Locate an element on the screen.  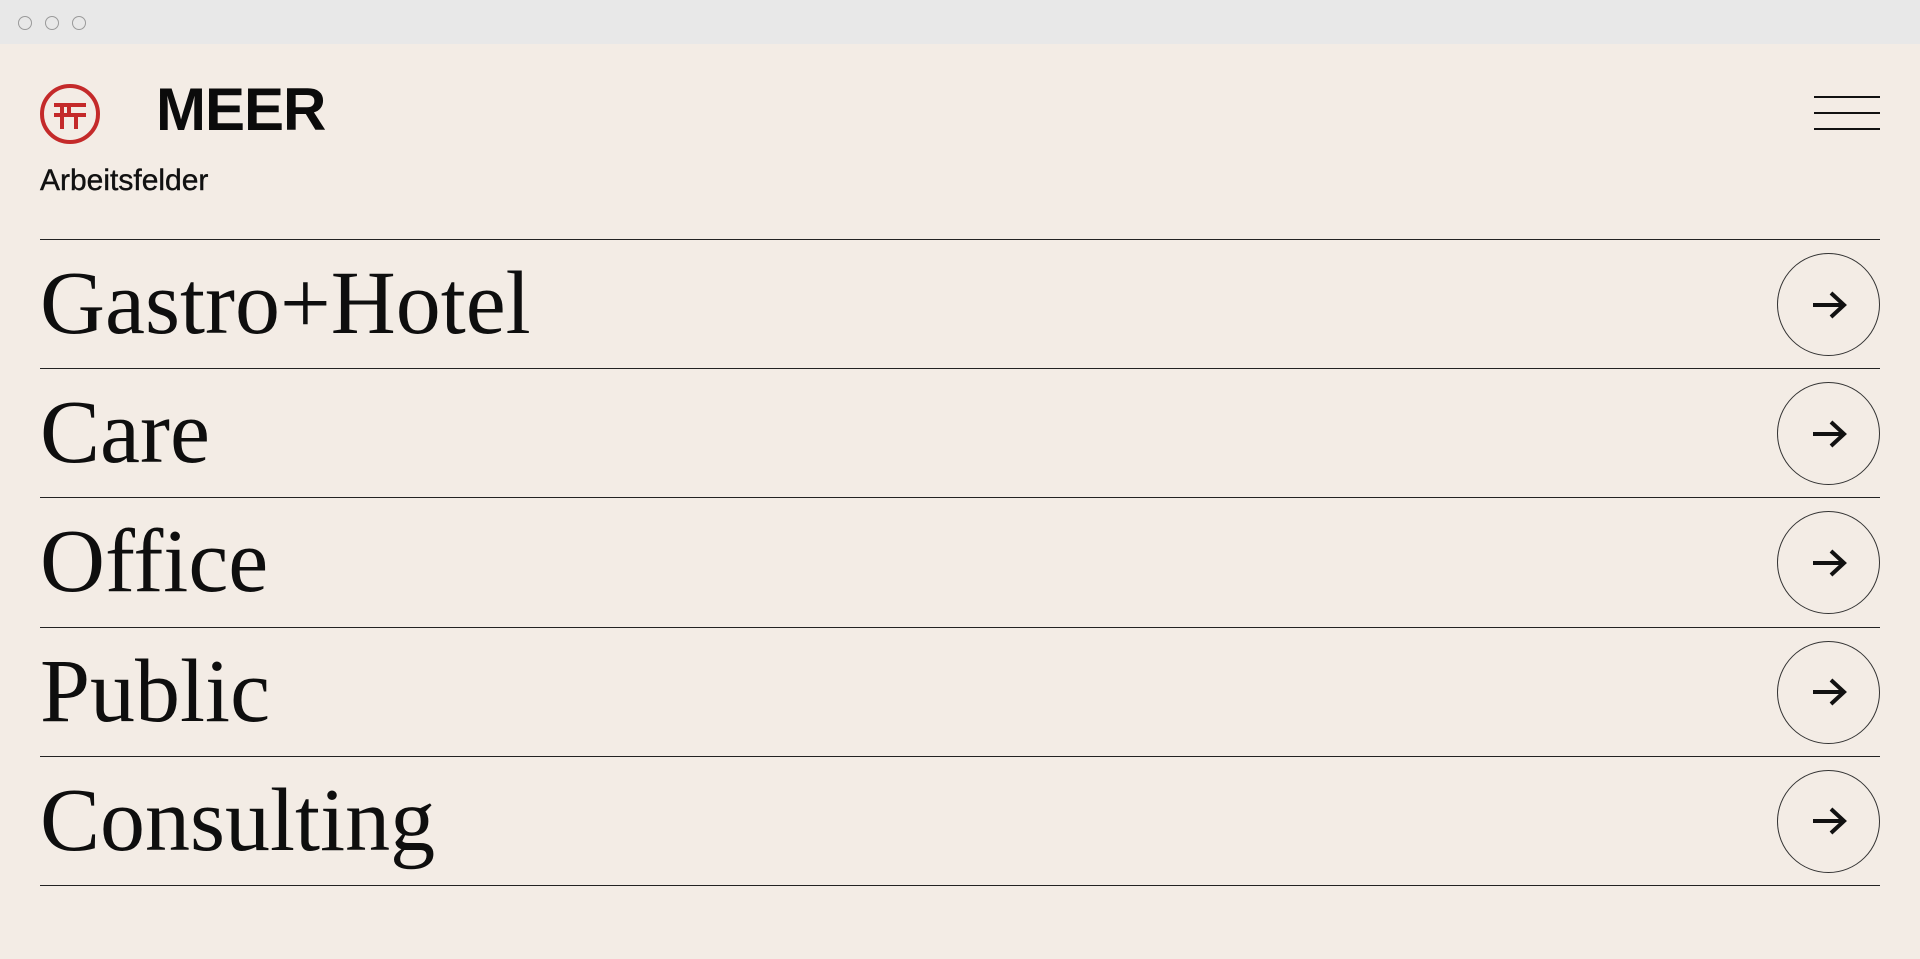
field-row-gastro-hotel: Gastro+Hotel is located at coordinates (960, 305).